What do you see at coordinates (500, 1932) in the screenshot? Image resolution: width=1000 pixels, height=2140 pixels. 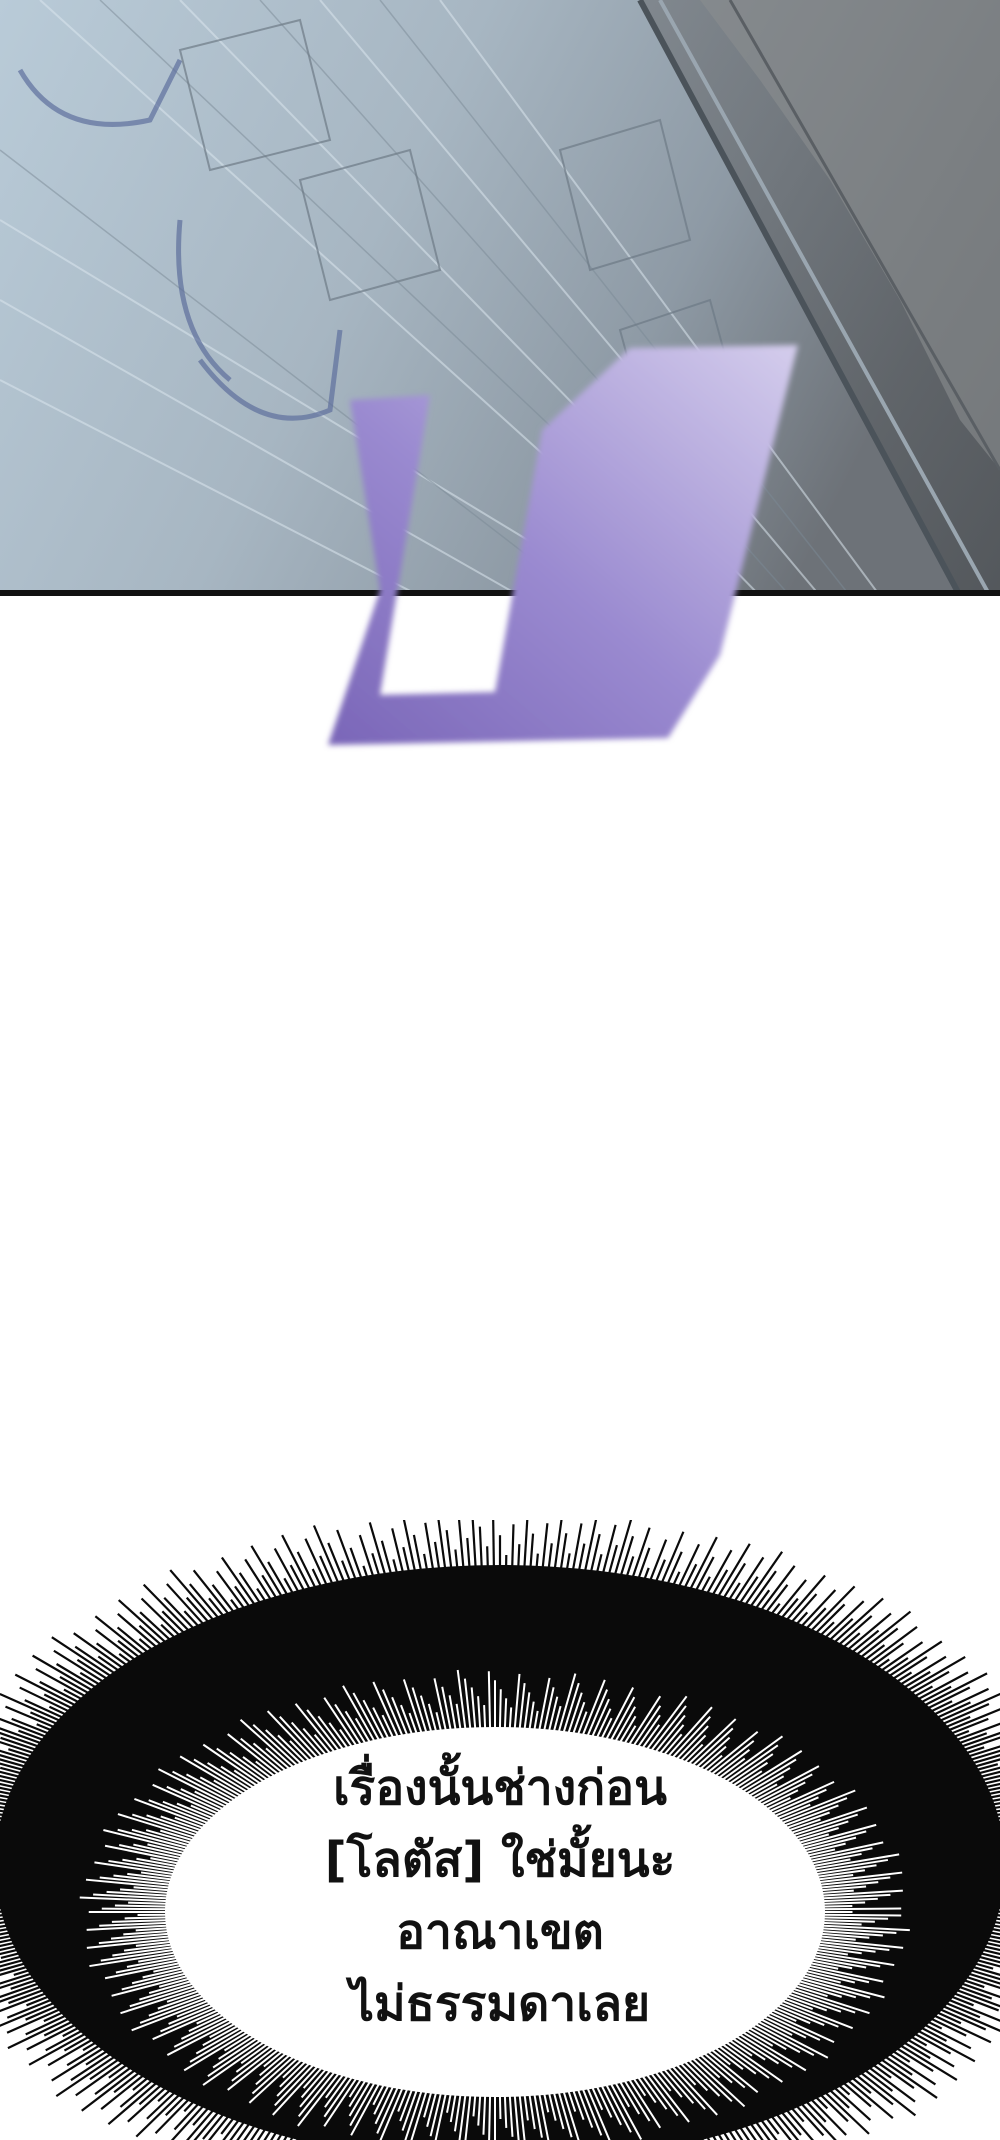 I see `speech-line-3: อาณาเขต` at bounding box center [500, 1932].